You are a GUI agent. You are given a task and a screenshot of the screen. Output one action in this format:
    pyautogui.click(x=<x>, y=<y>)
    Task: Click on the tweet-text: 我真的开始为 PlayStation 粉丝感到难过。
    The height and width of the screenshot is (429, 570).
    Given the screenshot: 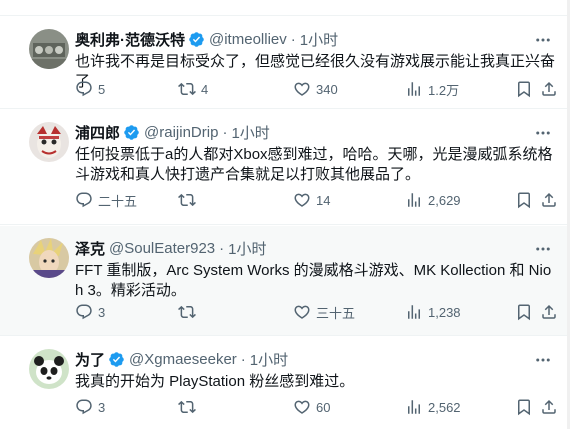 What is the action you would take?
    pyautogui.click(x=215, y=381)
    